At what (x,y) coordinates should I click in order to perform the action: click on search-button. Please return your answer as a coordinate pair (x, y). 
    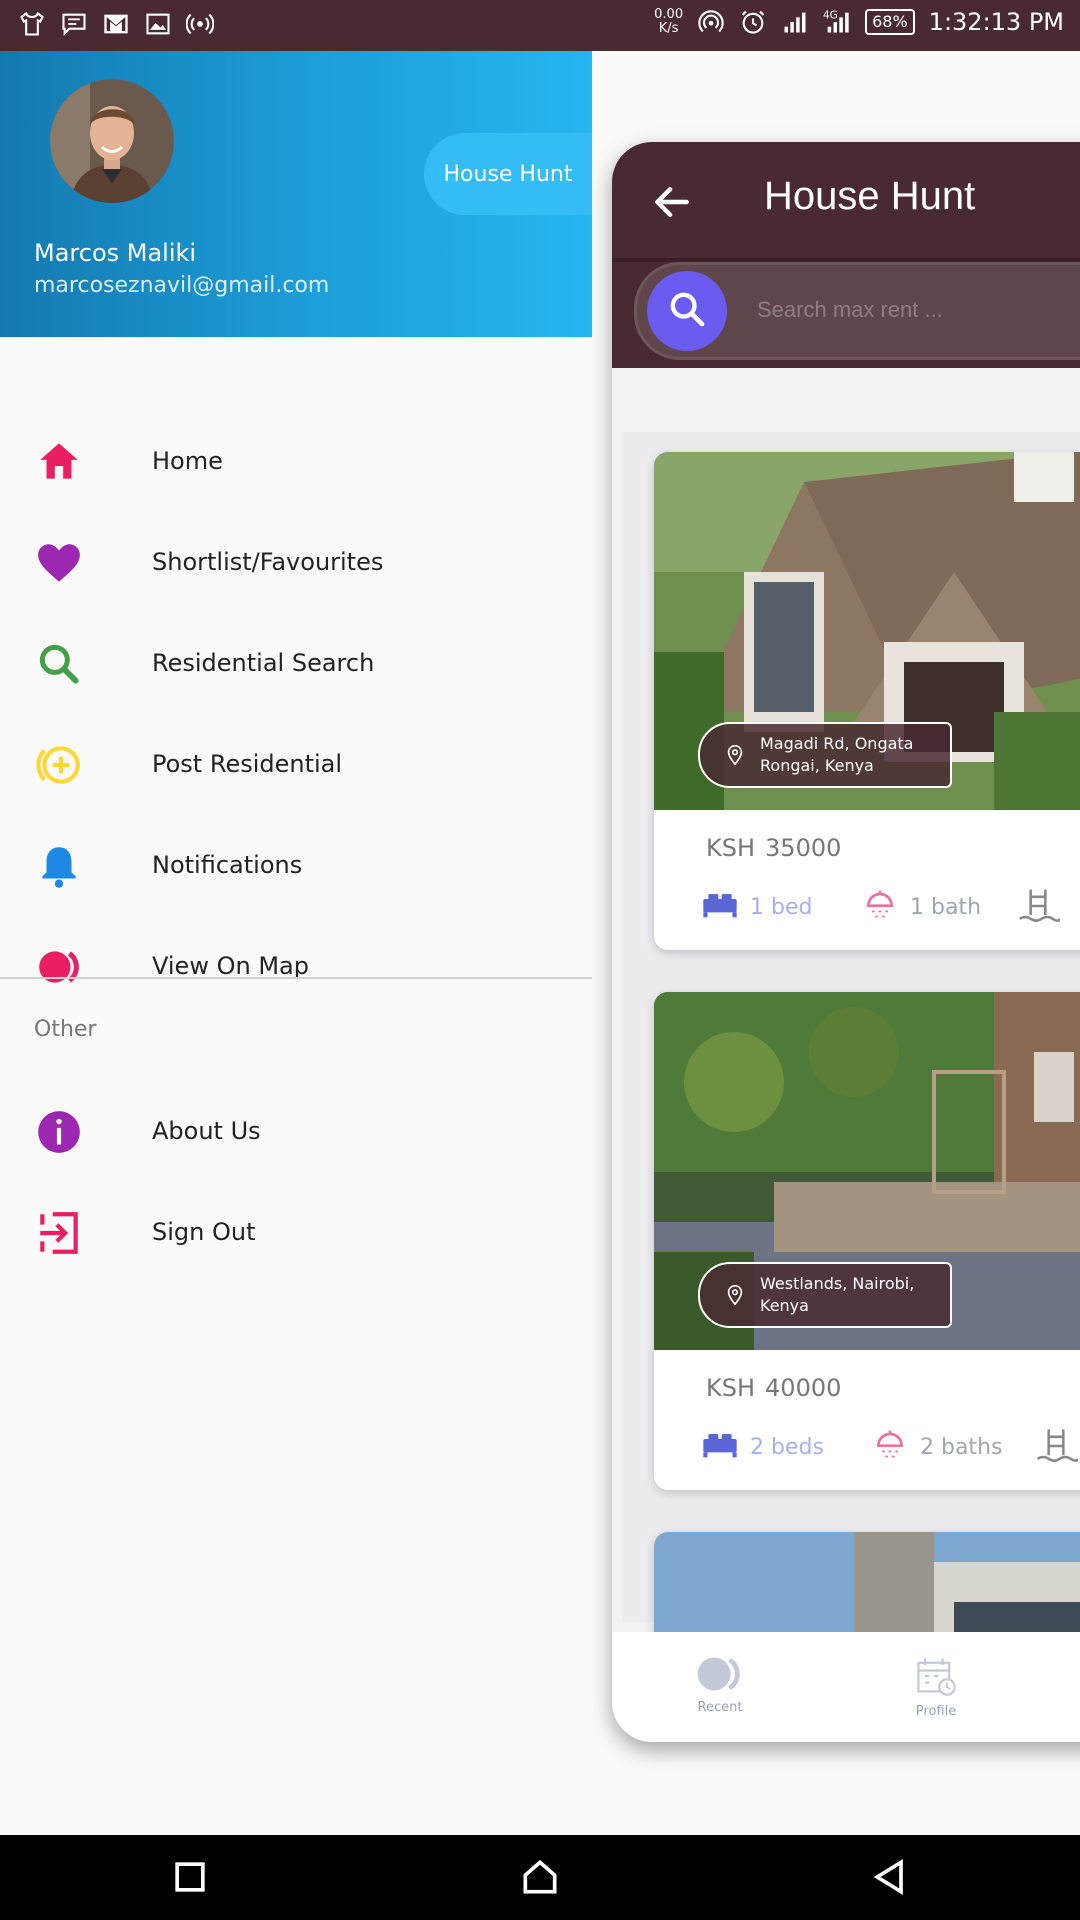
    Looking at the image, I should click on (687, 311).